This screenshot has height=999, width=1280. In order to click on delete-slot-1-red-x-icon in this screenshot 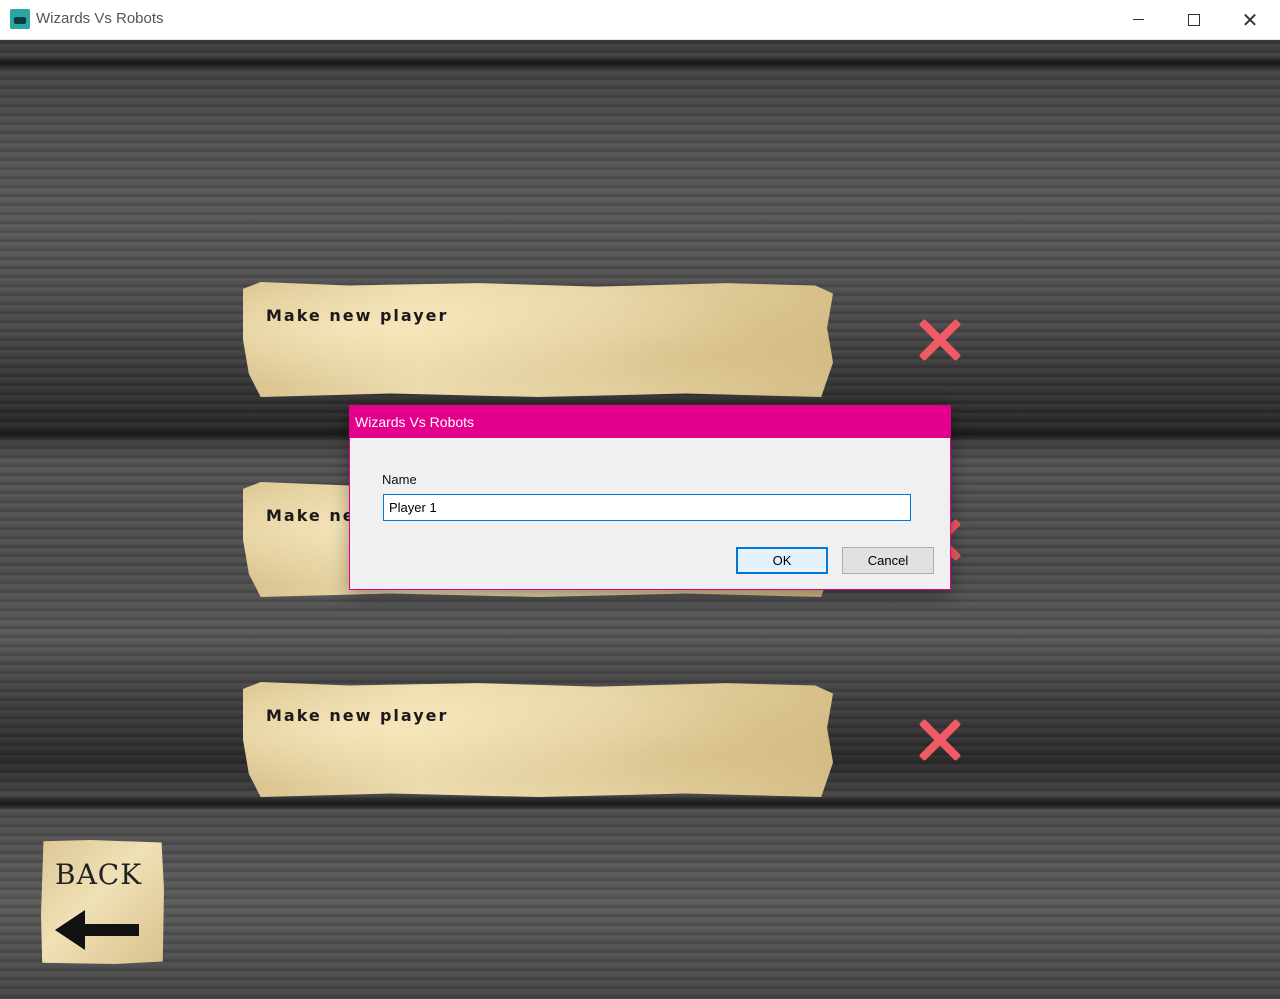, I will do `click(940, 340)`.